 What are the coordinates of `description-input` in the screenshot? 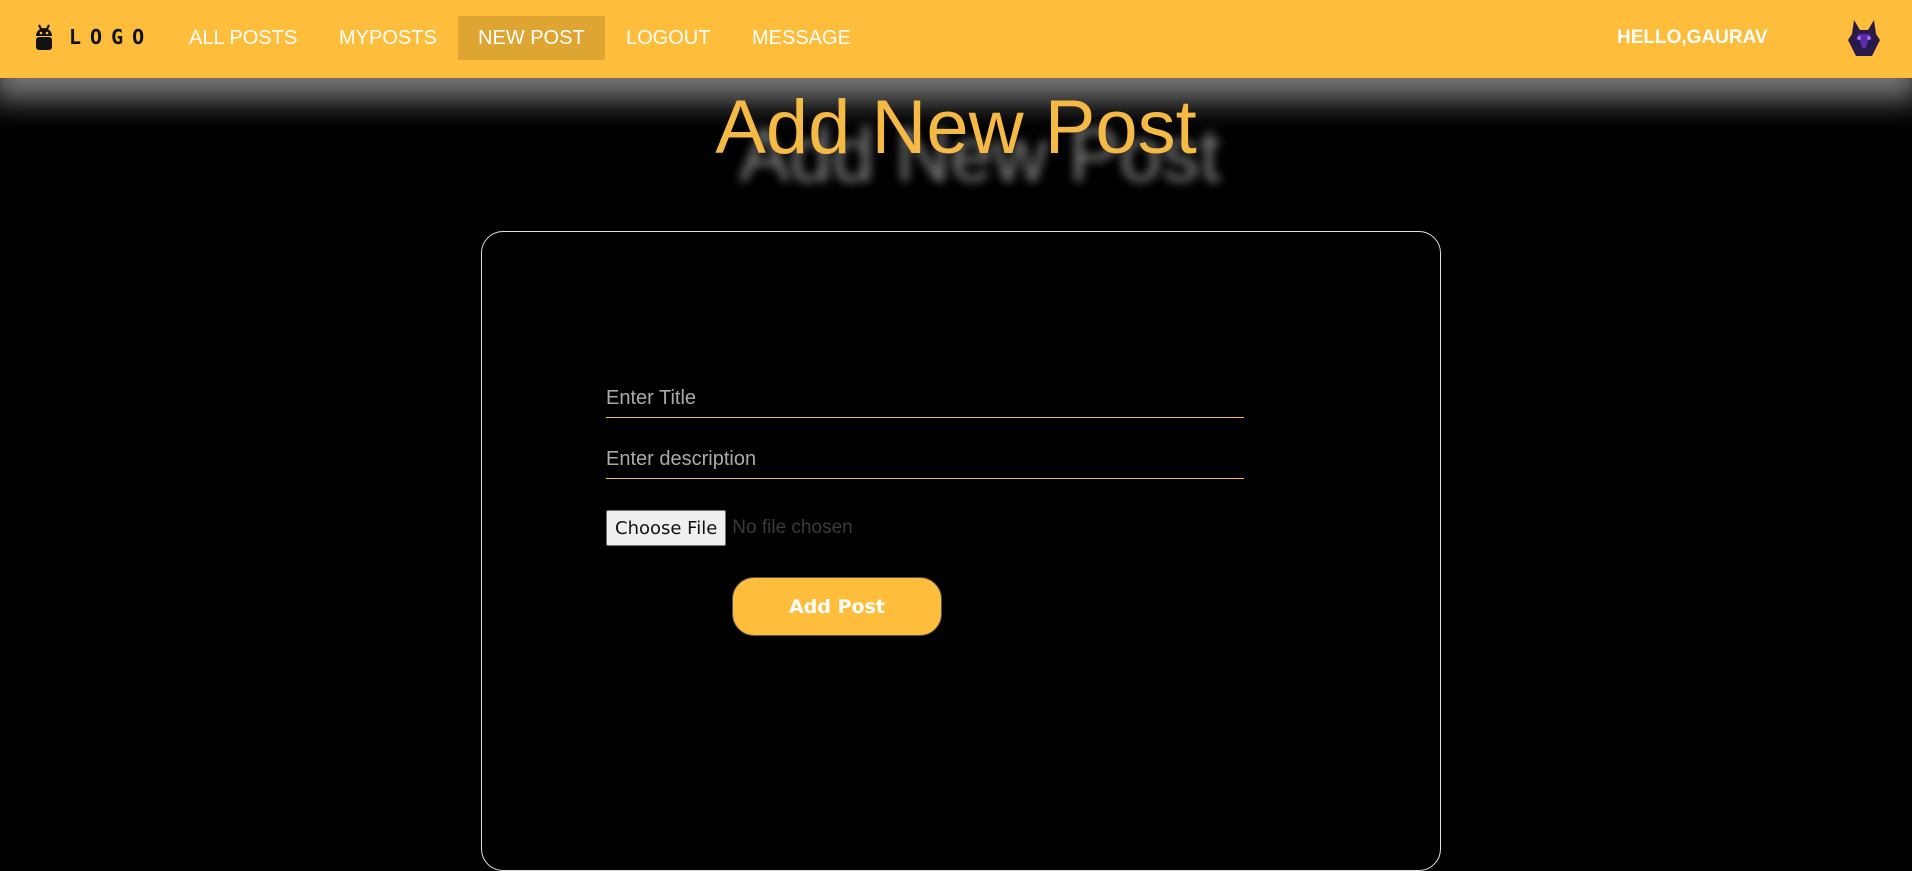 It's located at (925, 460).